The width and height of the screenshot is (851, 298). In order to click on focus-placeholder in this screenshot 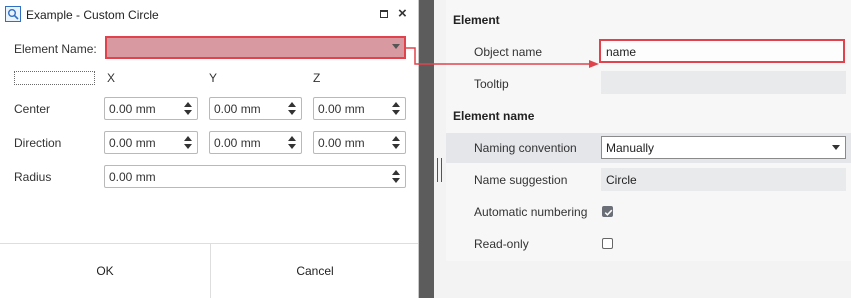, I will do `click(54, 78)`.